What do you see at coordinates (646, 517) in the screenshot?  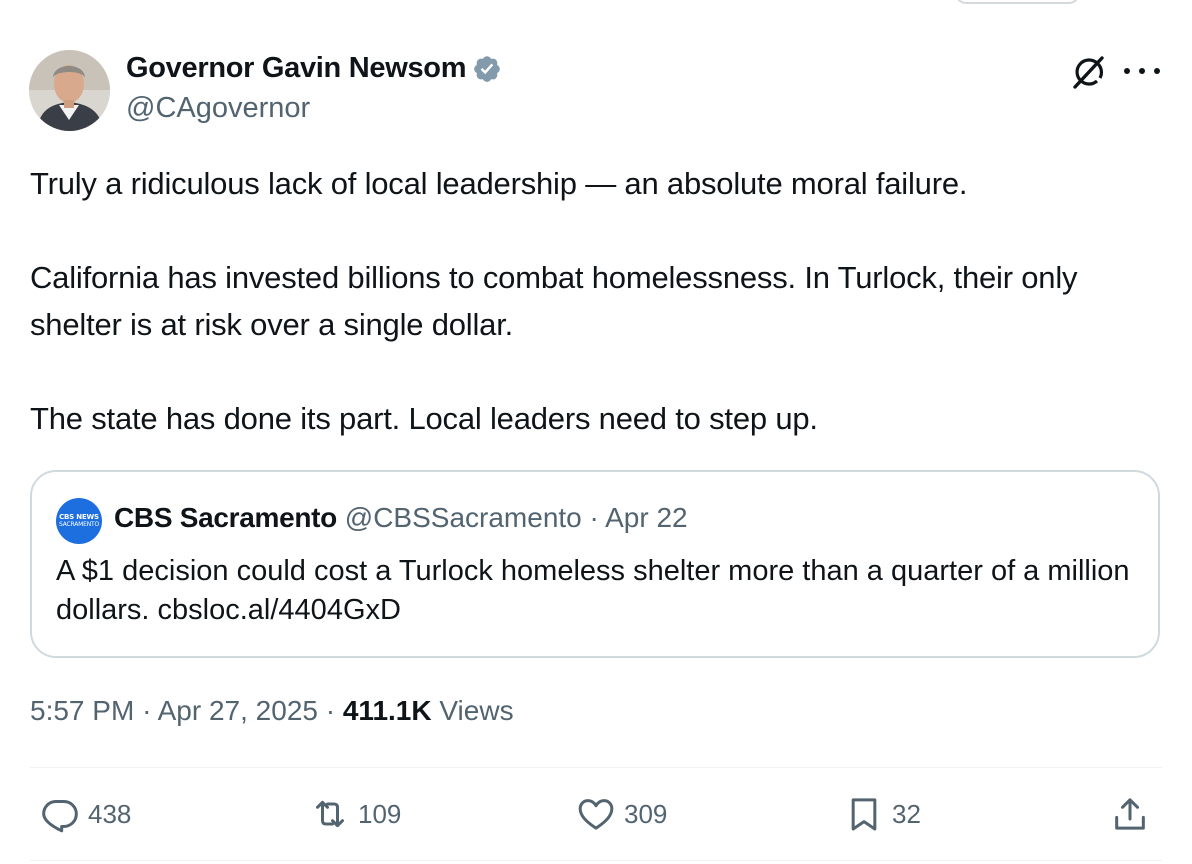 I see `quote-date: Apr 22` at bounding box center [646, 517].